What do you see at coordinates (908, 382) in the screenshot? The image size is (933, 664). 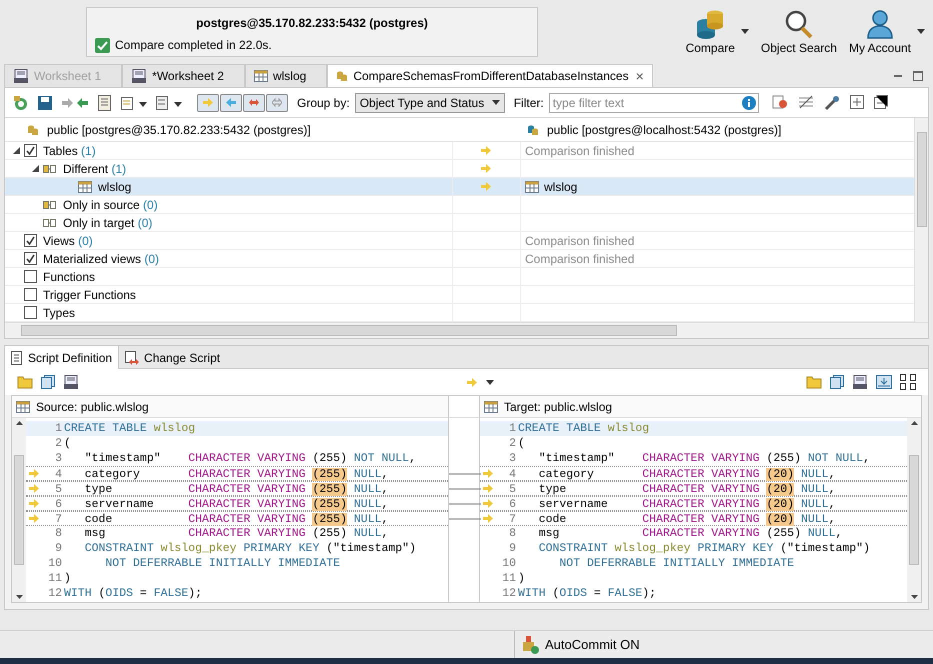 I see `columns-icon` at bounding box center [908, 382].